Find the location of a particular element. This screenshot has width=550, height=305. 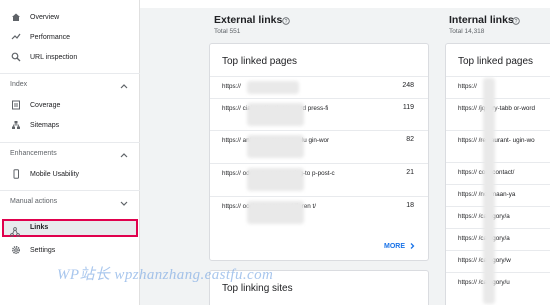

row-count: 21 is located at coordinates (410, 172).